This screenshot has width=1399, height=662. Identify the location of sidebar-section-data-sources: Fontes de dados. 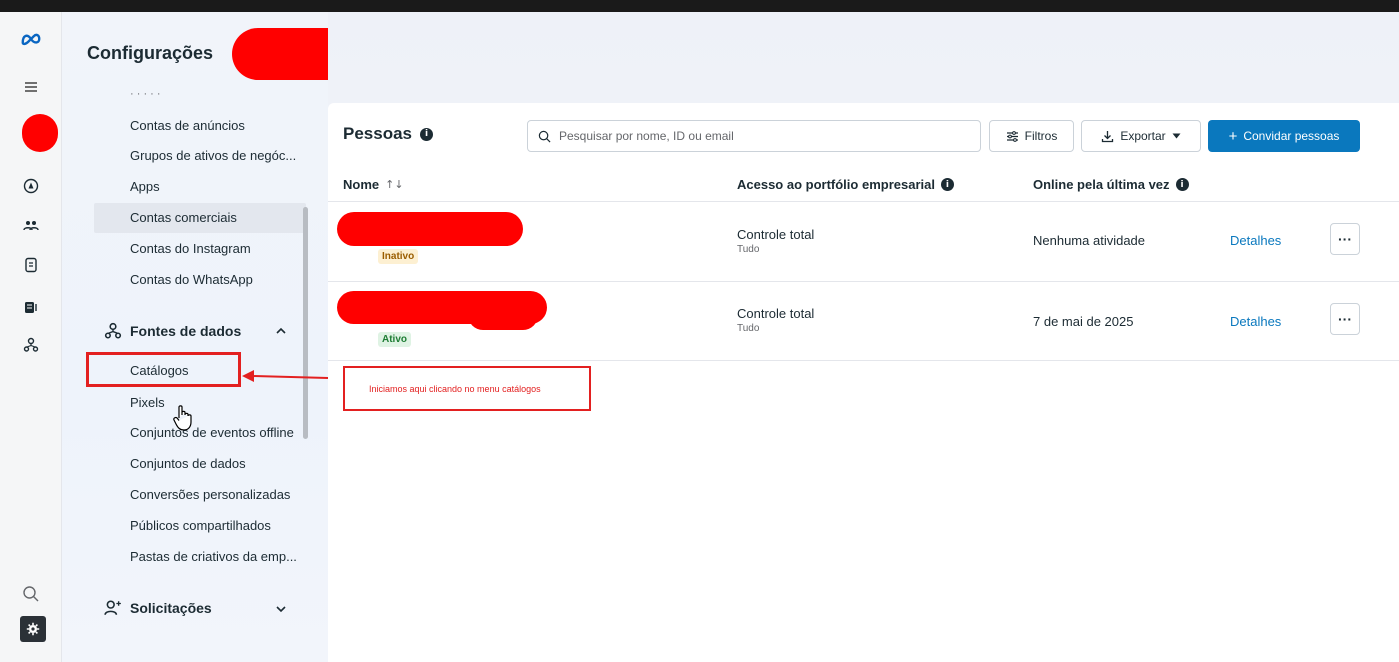
(172, 331).